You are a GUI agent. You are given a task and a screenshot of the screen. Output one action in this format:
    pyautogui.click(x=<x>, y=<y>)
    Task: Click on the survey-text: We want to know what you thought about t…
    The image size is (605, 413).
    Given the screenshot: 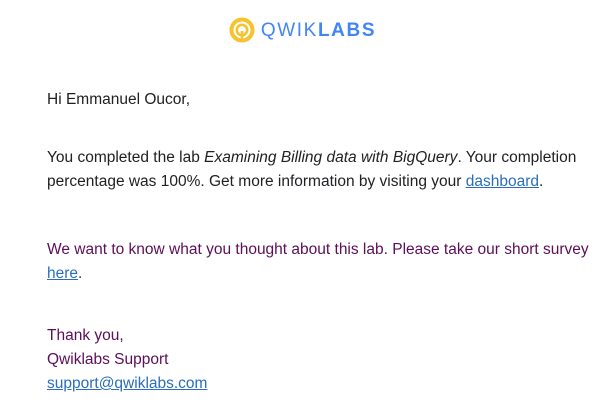 What is the action you would take?
    pyautogui.click(x=318, y=249)
    